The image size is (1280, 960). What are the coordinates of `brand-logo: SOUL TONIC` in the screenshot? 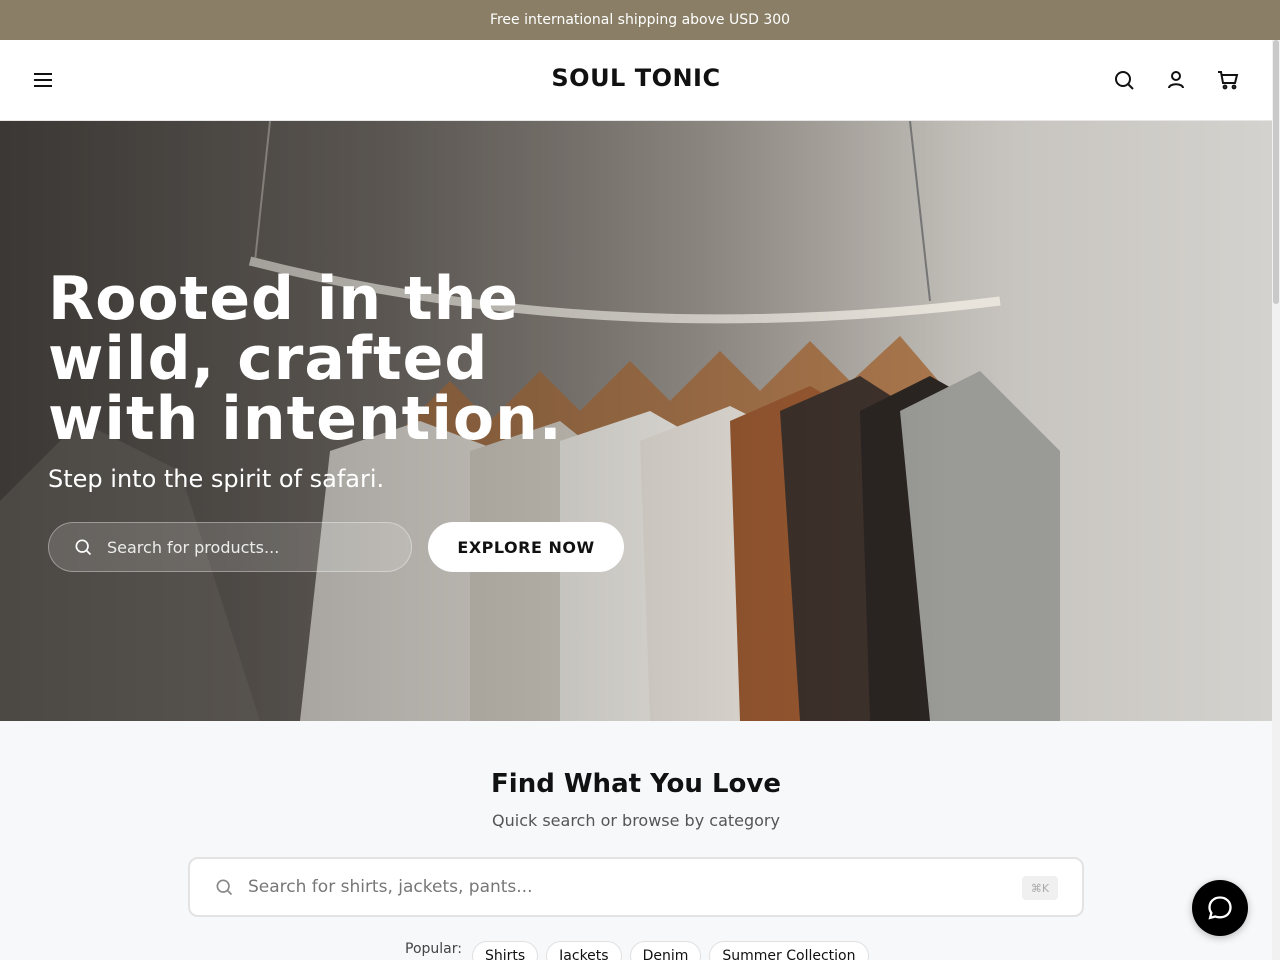 It's located at (636, 78).